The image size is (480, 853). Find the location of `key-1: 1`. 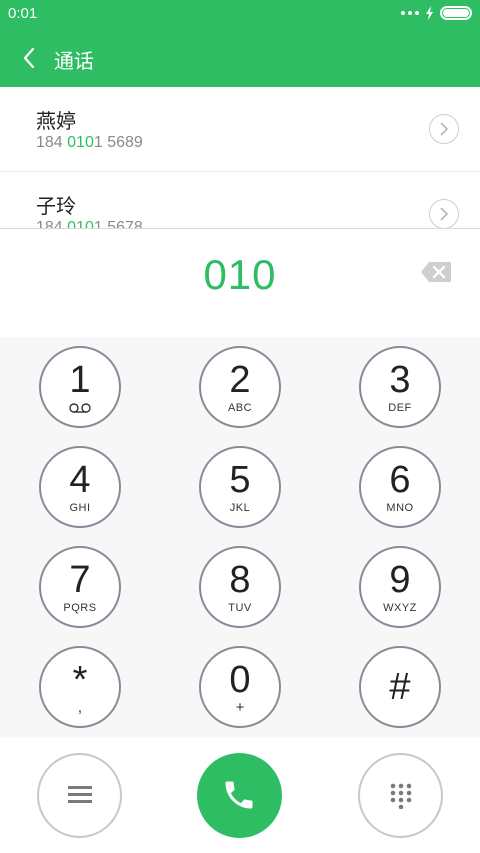

key-1: 1 is located at coordinates (80, 387).